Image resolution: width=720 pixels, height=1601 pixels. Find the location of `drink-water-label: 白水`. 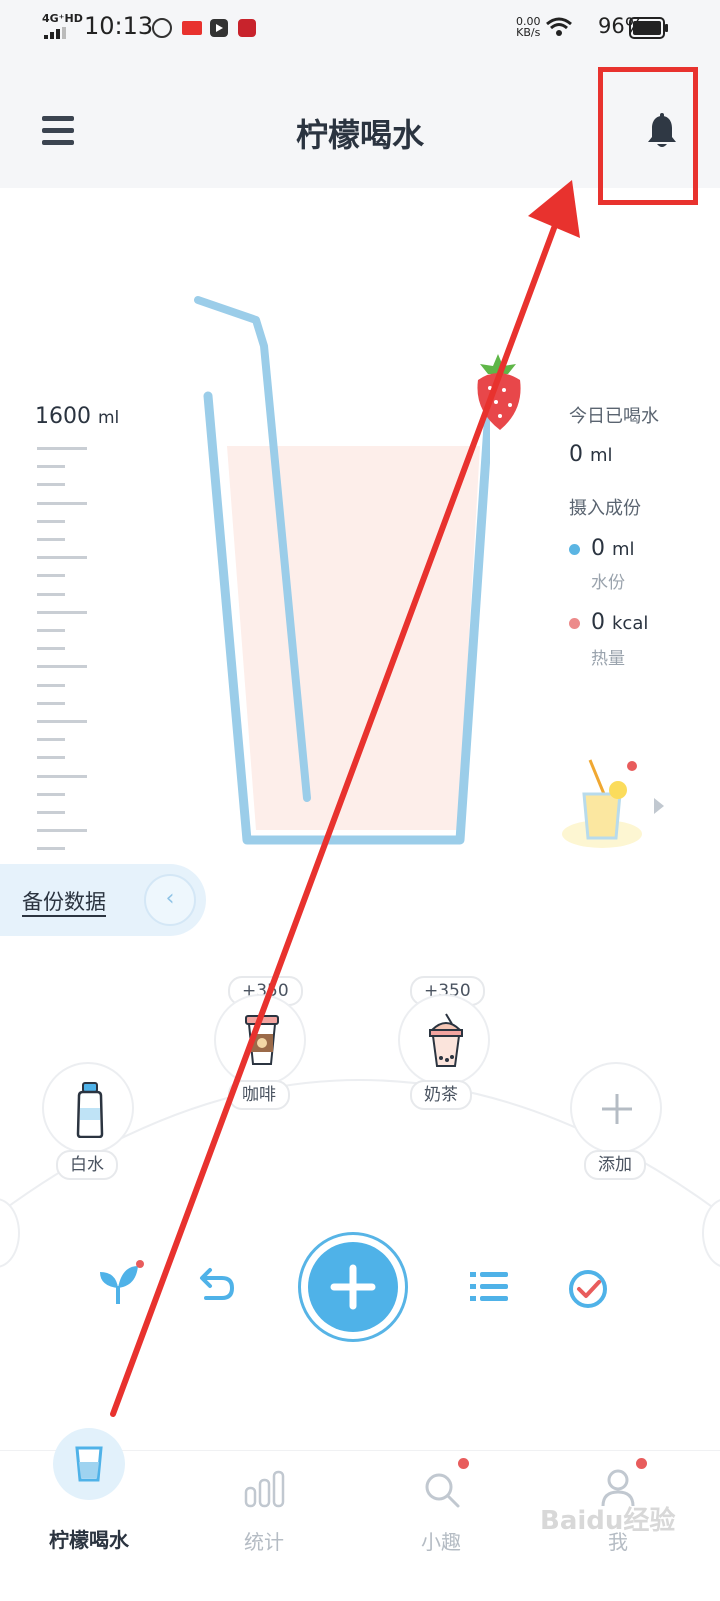

drink-water-label: 白水 is located at coordinates (87, 1165).